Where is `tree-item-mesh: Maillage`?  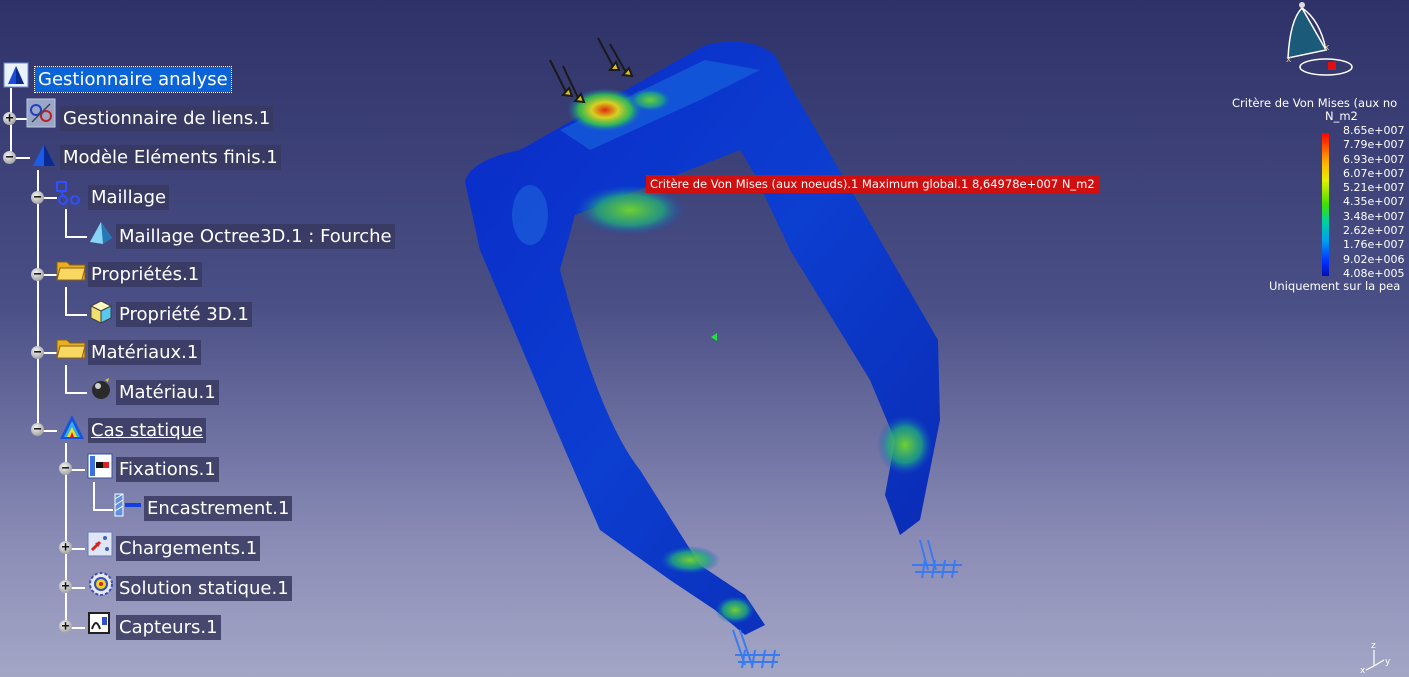 tree-item-mesh: Maillage is located at coordinates (129, 197).